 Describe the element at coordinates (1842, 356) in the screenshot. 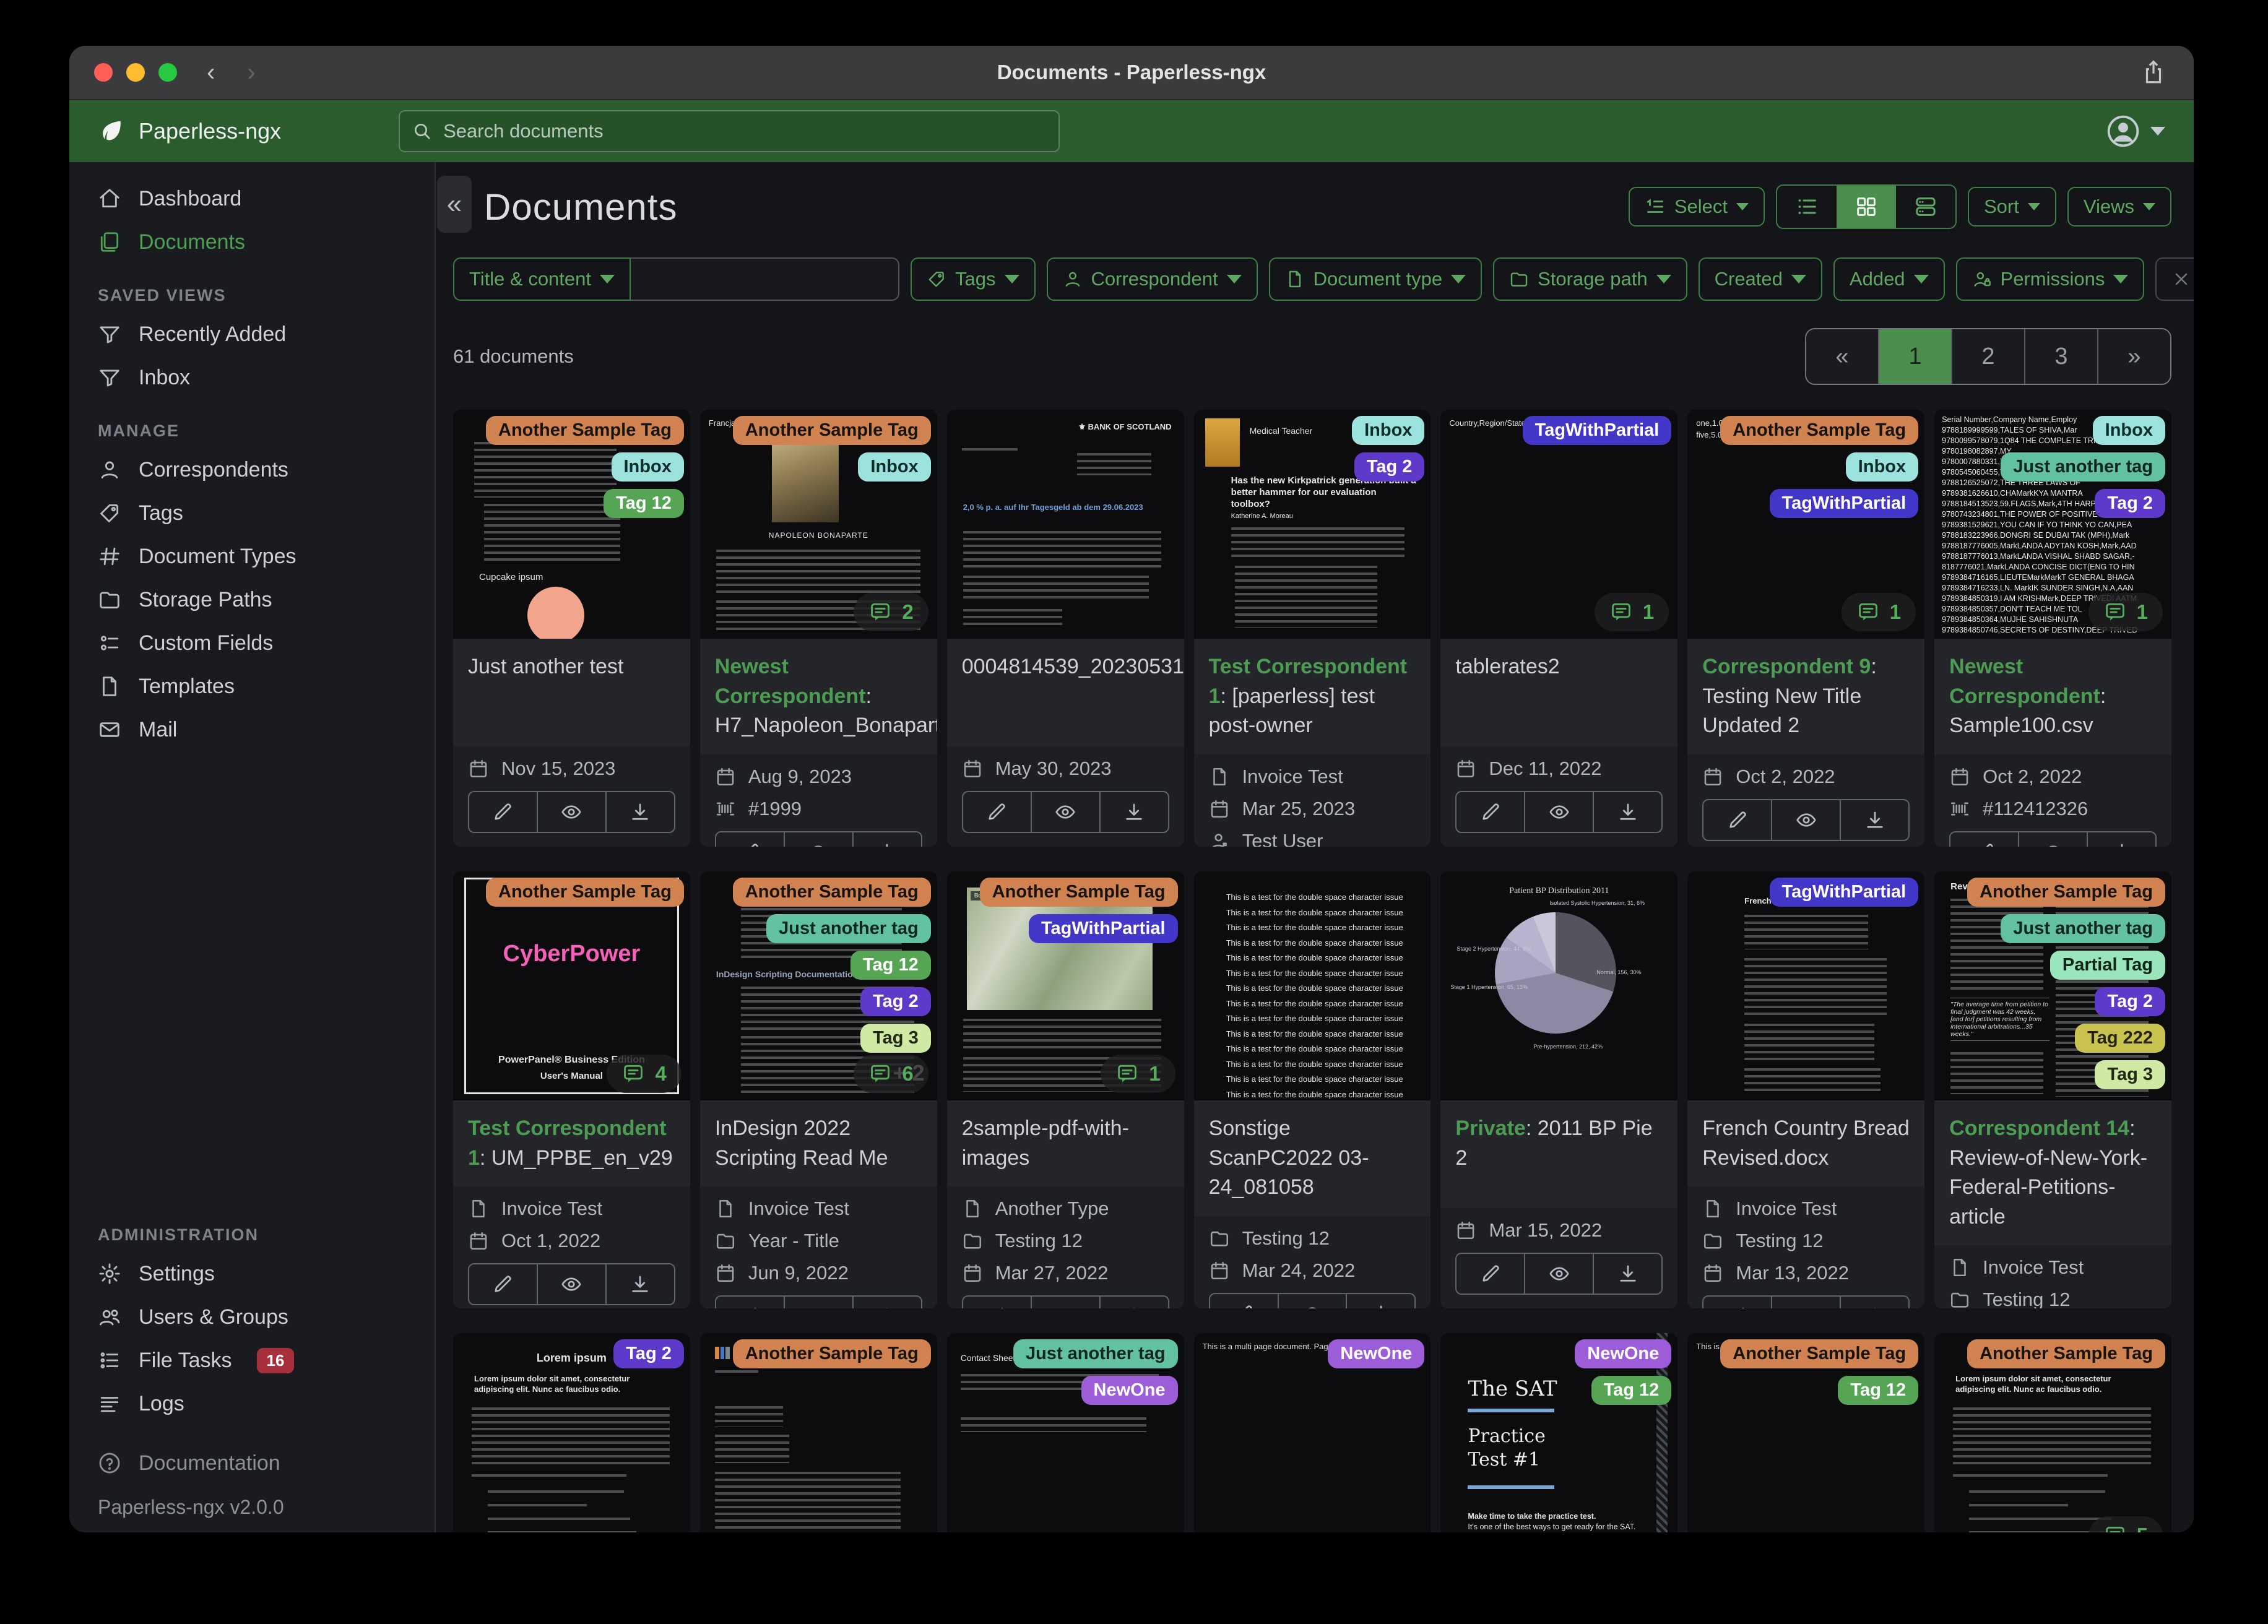

I see `page-button-first: «` at that location.